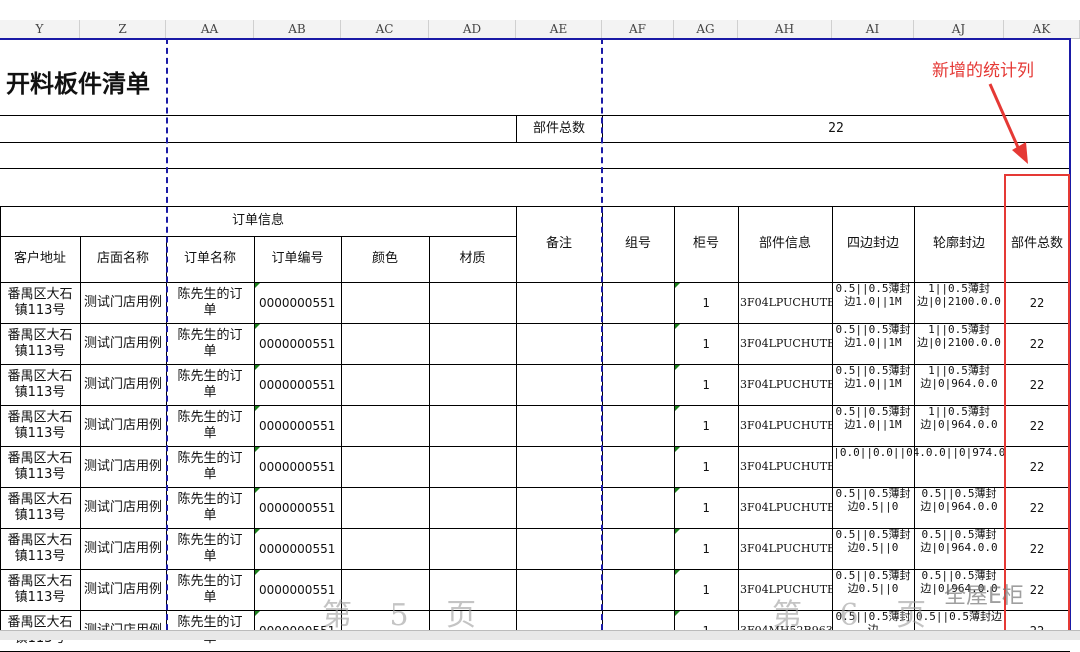 This screenshot has height=652, width=1080. Describe the element at coordinates (873, 29) in the screenshot. I see `column-header-ai: AI` at that location.